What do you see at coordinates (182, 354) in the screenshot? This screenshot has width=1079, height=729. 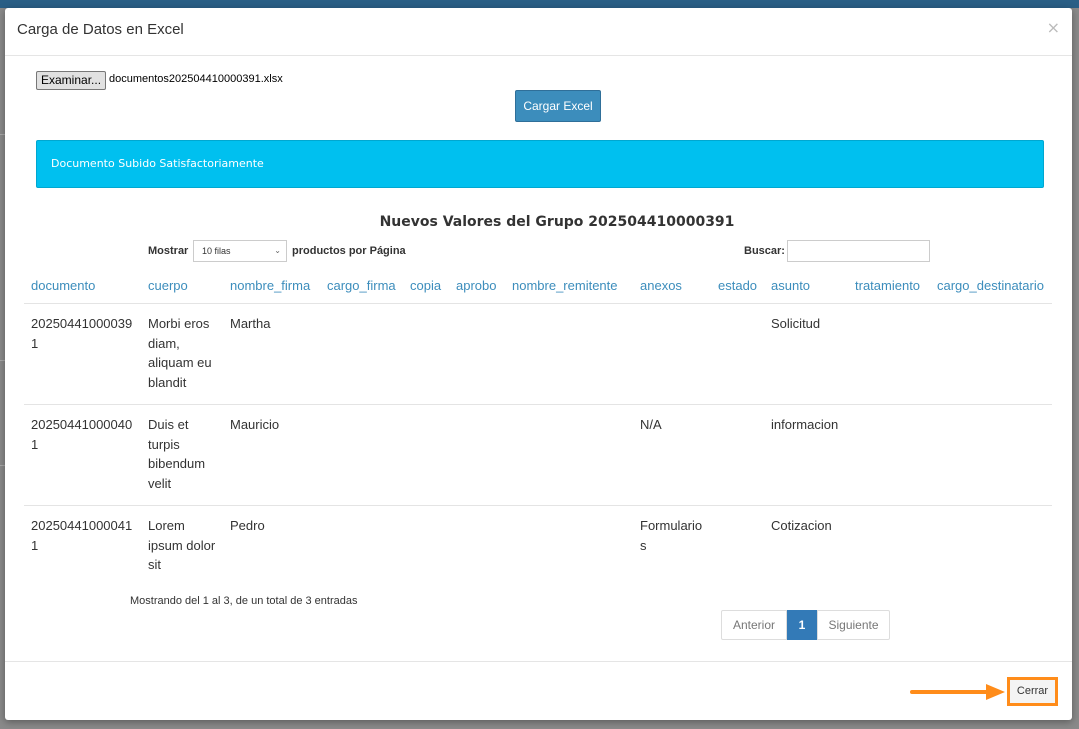 I see `cell-cuerpo: Morbi eros diam, aliquam eu blandit` at bounding box center [182, 354].